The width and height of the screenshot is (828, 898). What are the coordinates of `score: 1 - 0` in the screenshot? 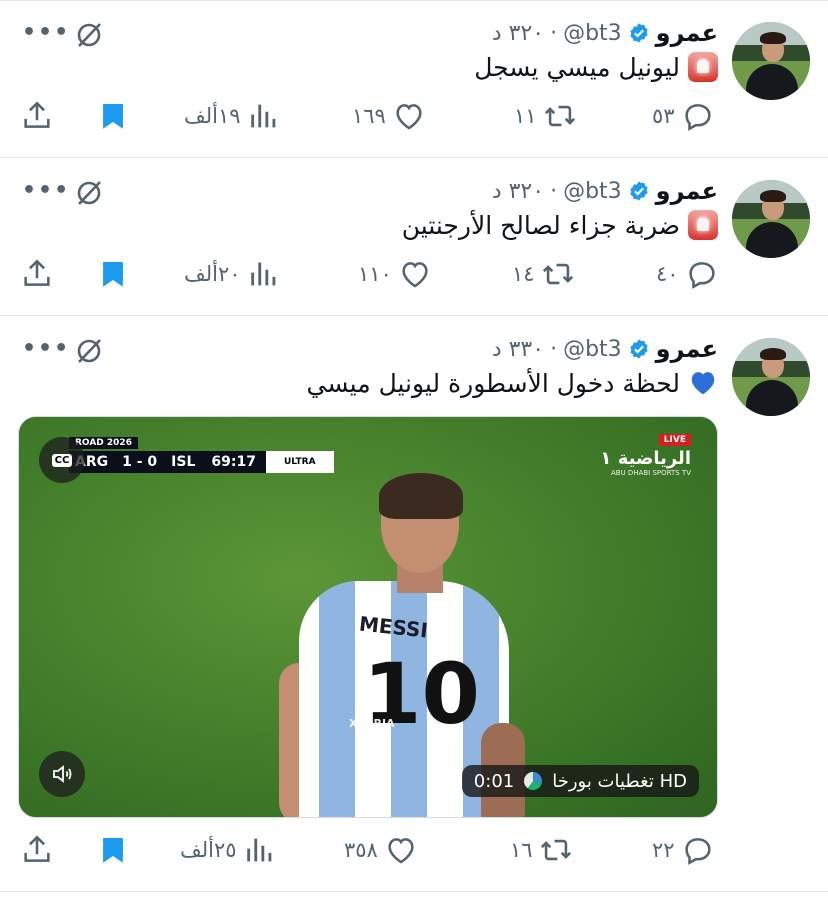 It's located at (140, 462).